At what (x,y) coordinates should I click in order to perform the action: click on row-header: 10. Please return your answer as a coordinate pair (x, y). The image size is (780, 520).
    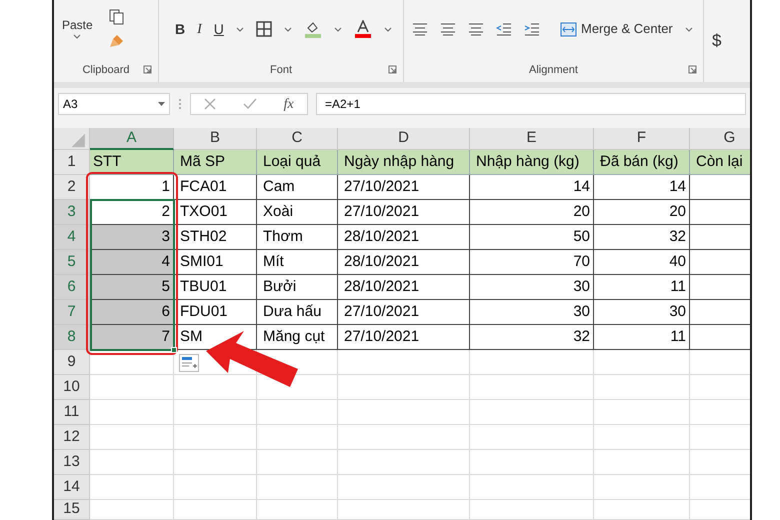
    Looking at the image, I should click on (72, 387).